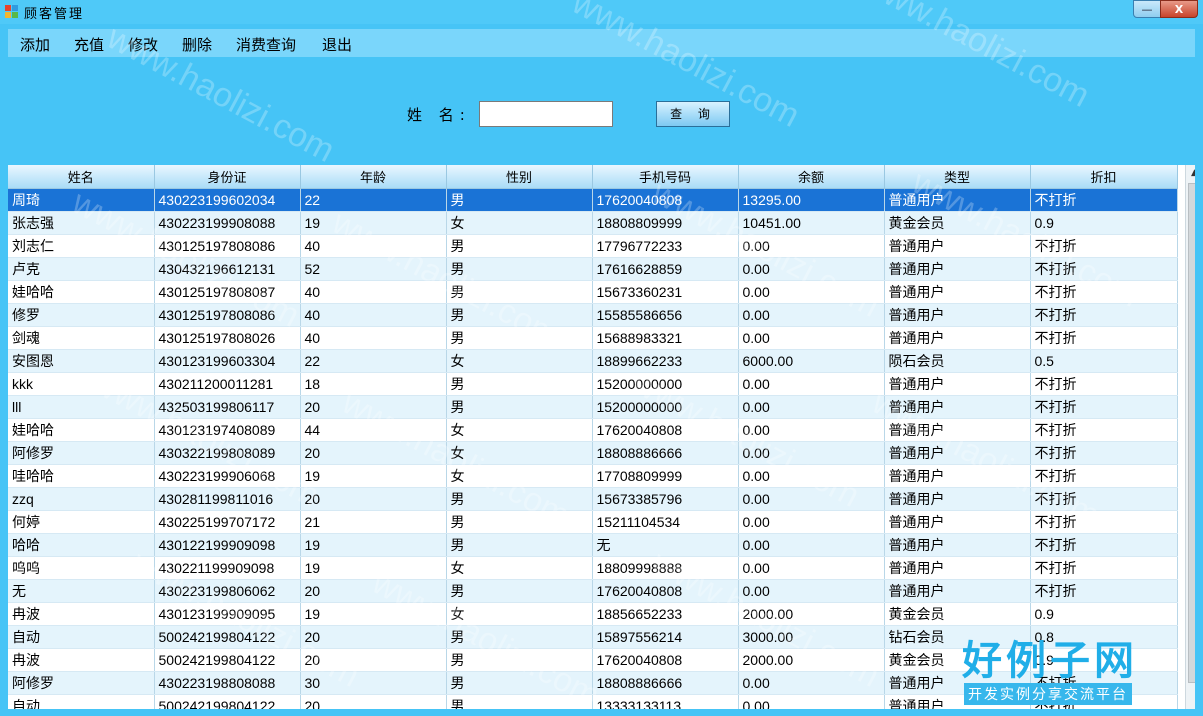  What do you see at coordinates (665, 292) in the screenshot?
I see `cell-phone: 15673360231` at bounding box center [665, 292].